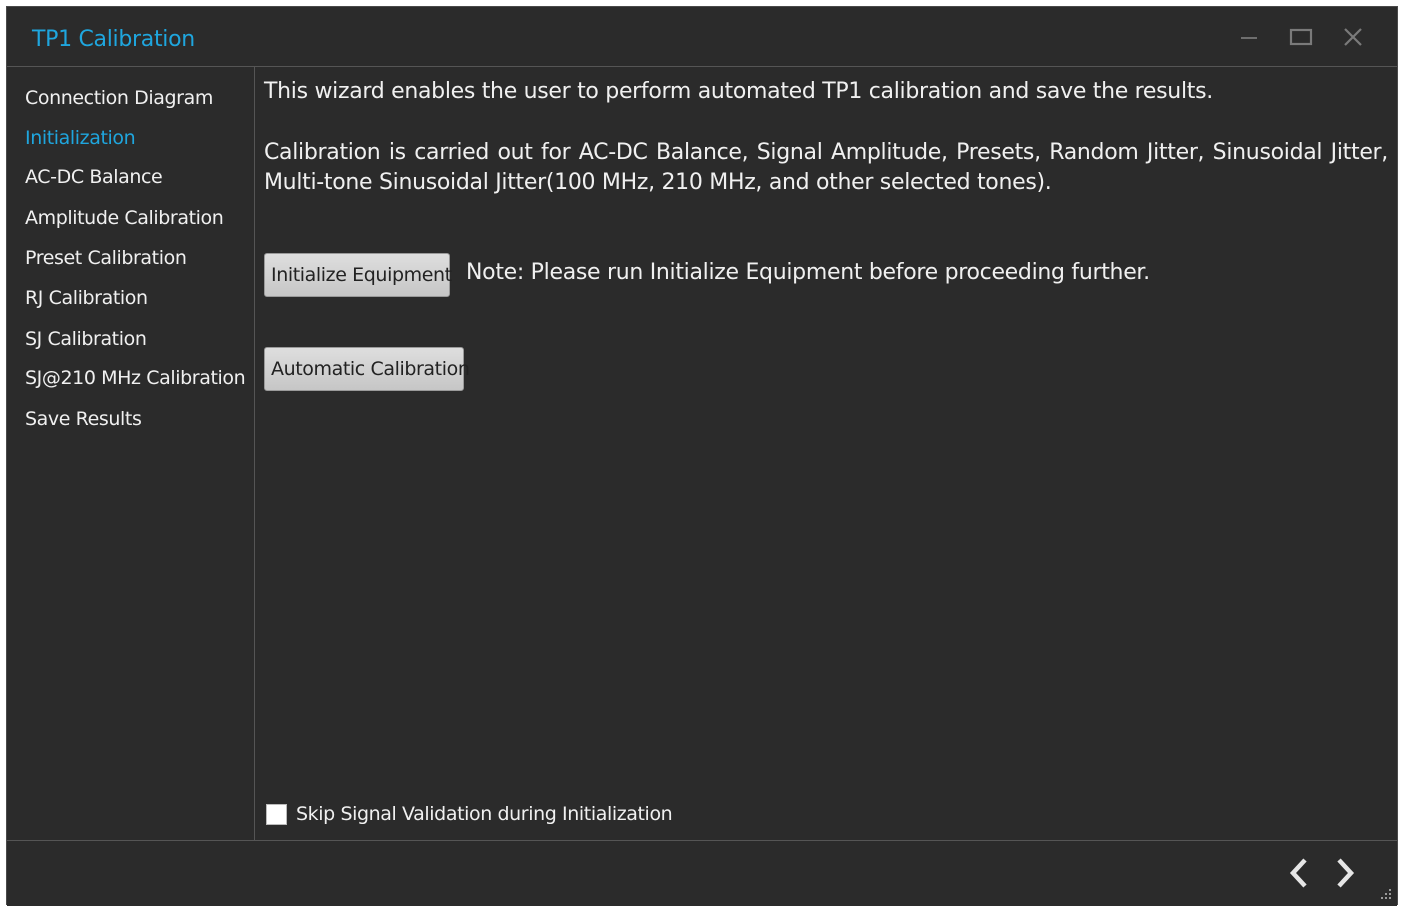 This screenshot has width=1404, height=906. Describe the element at coordinates (1385, 893) in the screenshot. I see `resize-grip-icon` at that location.